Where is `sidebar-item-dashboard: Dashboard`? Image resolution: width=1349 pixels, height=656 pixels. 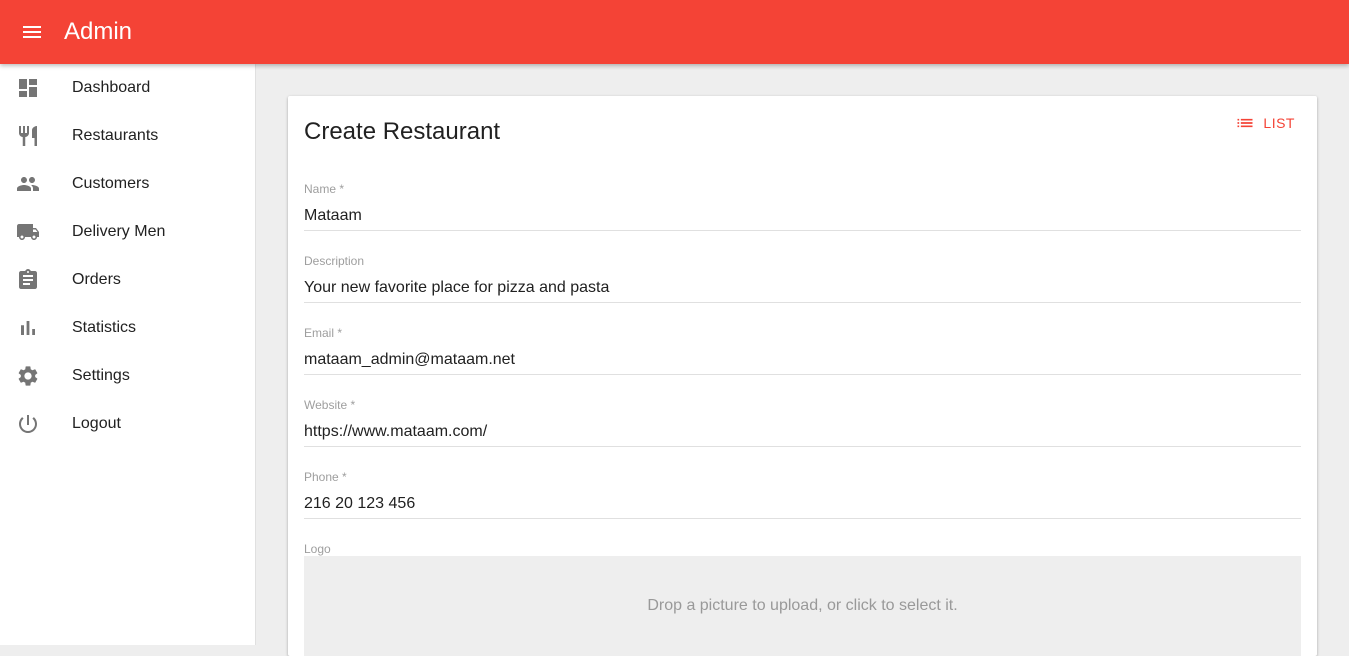 sidebar-item-dashboard: Dashboard is located at coordinates (127, 88).